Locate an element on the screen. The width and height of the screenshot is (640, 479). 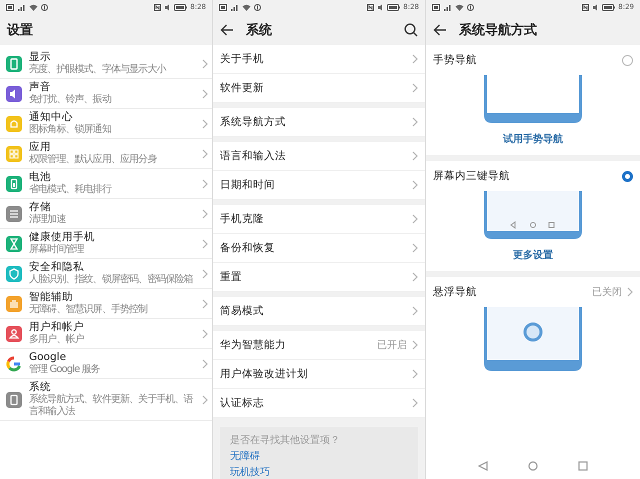
option-label: 屏幕内三键导航 is located at coordinates (472, 176).